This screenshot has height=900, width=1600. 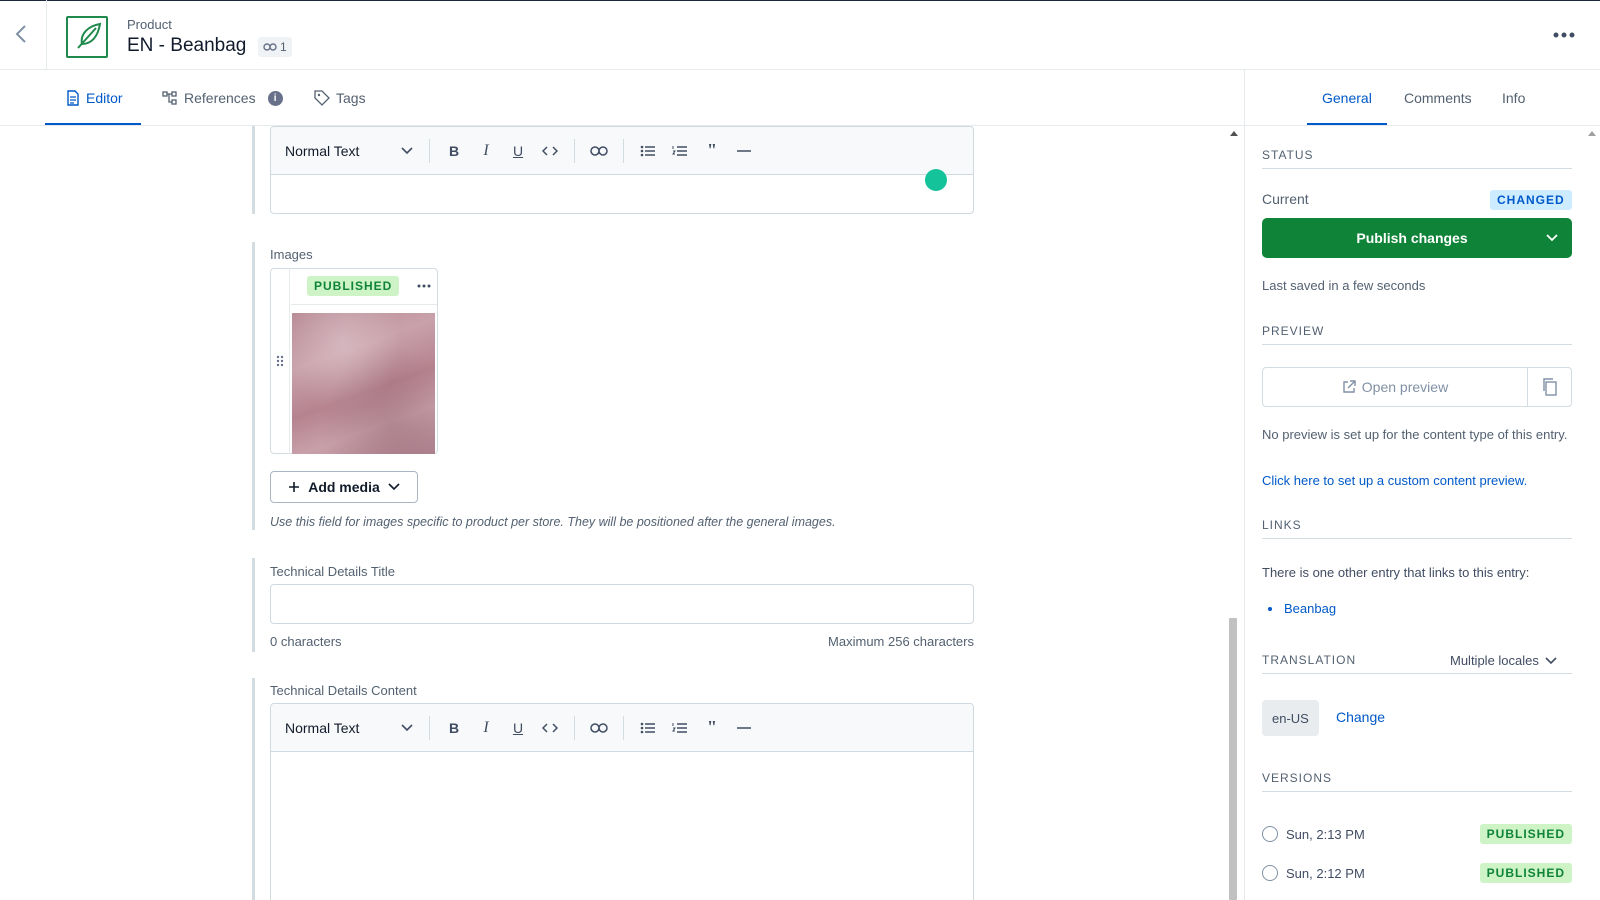 What do you see at coordinates (622, 604) in the screenshot?
I see `tech-title-input` at bounding box center [622, 604].